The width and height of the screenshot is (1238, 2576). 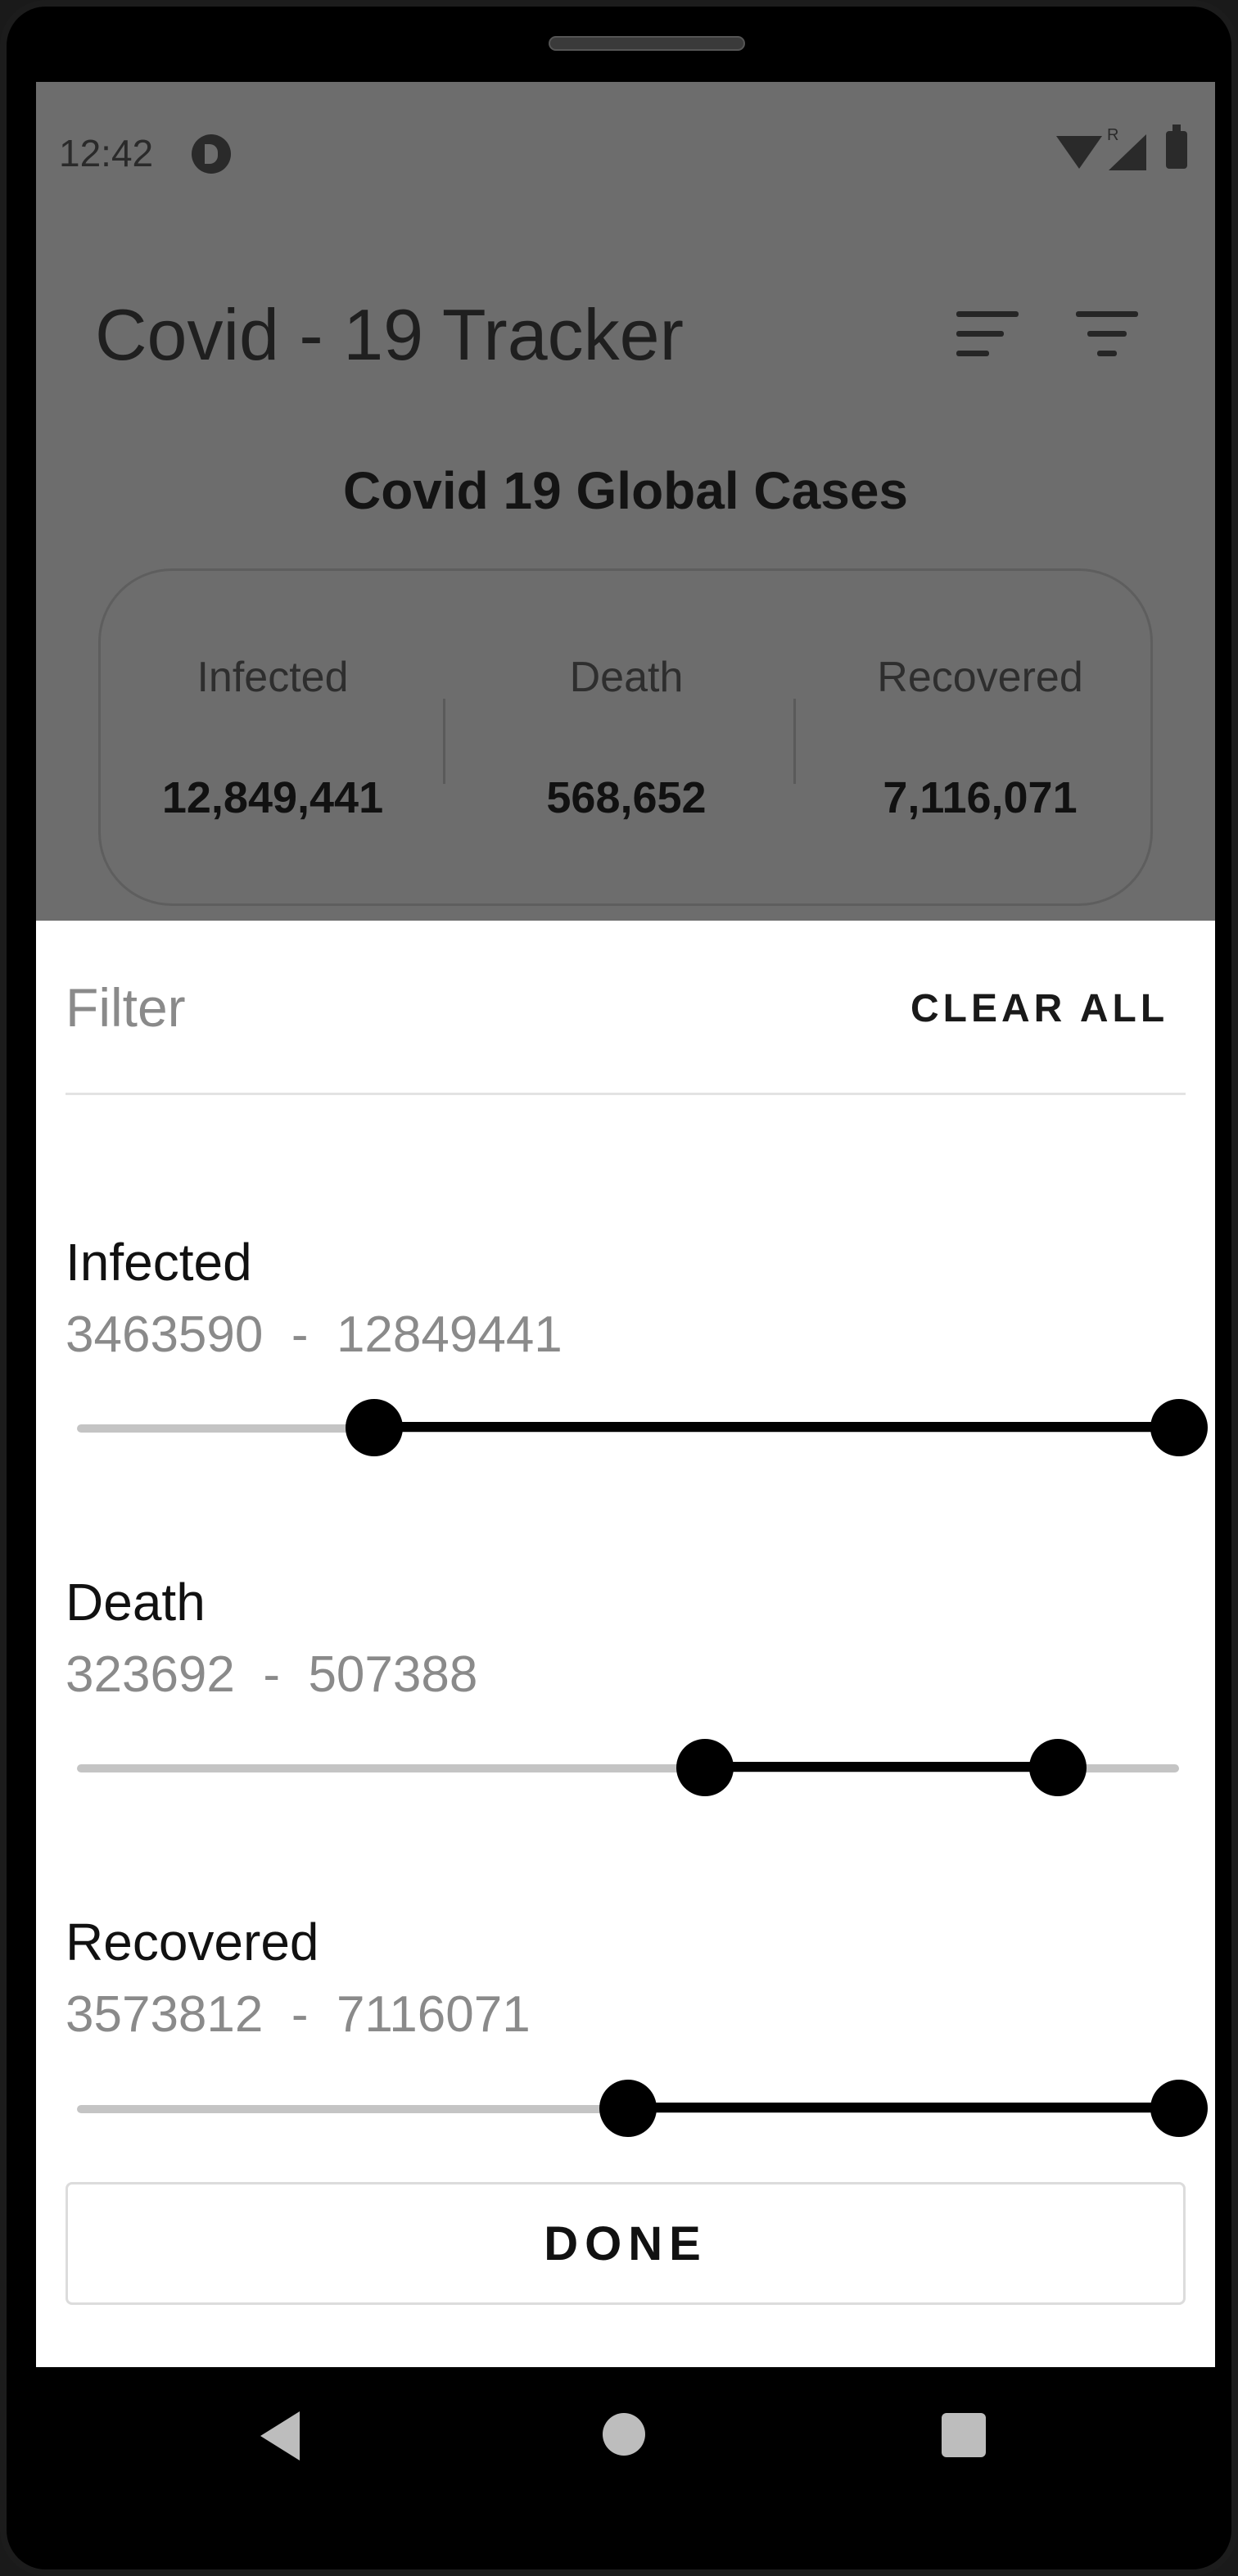 I want to click on stat-label: Death, so click(x=626, y=677).